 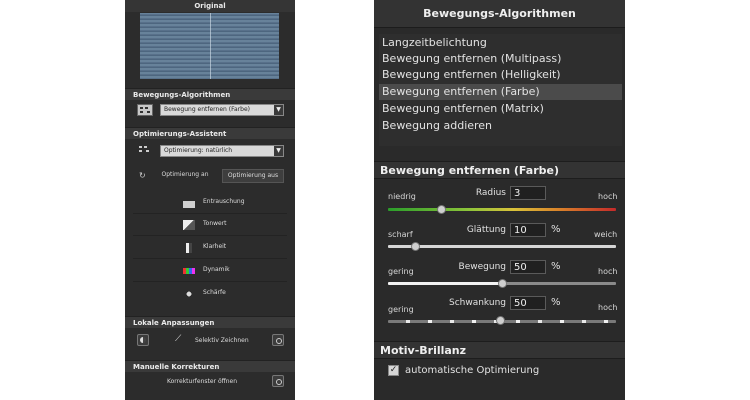 I want to click on correction-window-gear-icon, so click(x=278, y=381).